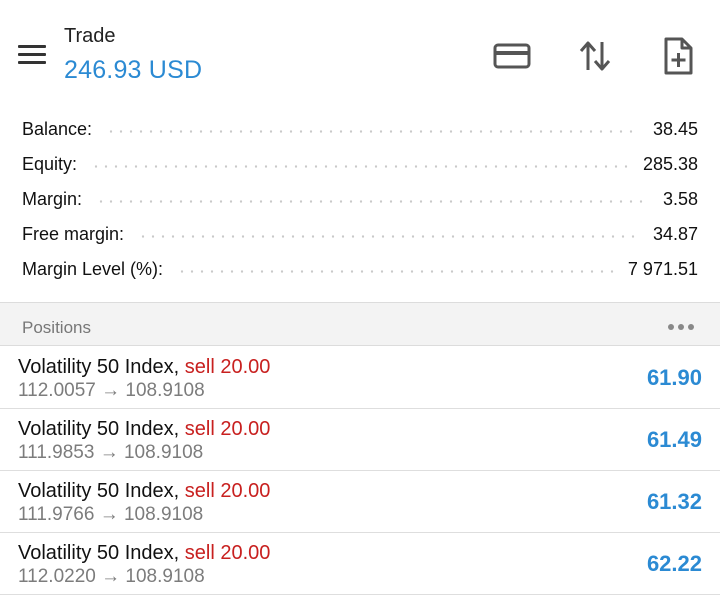 Image resolution: width=720 pixels, height=616 pixels. I want to click on position-profit: 61.90, so click(674, 377).